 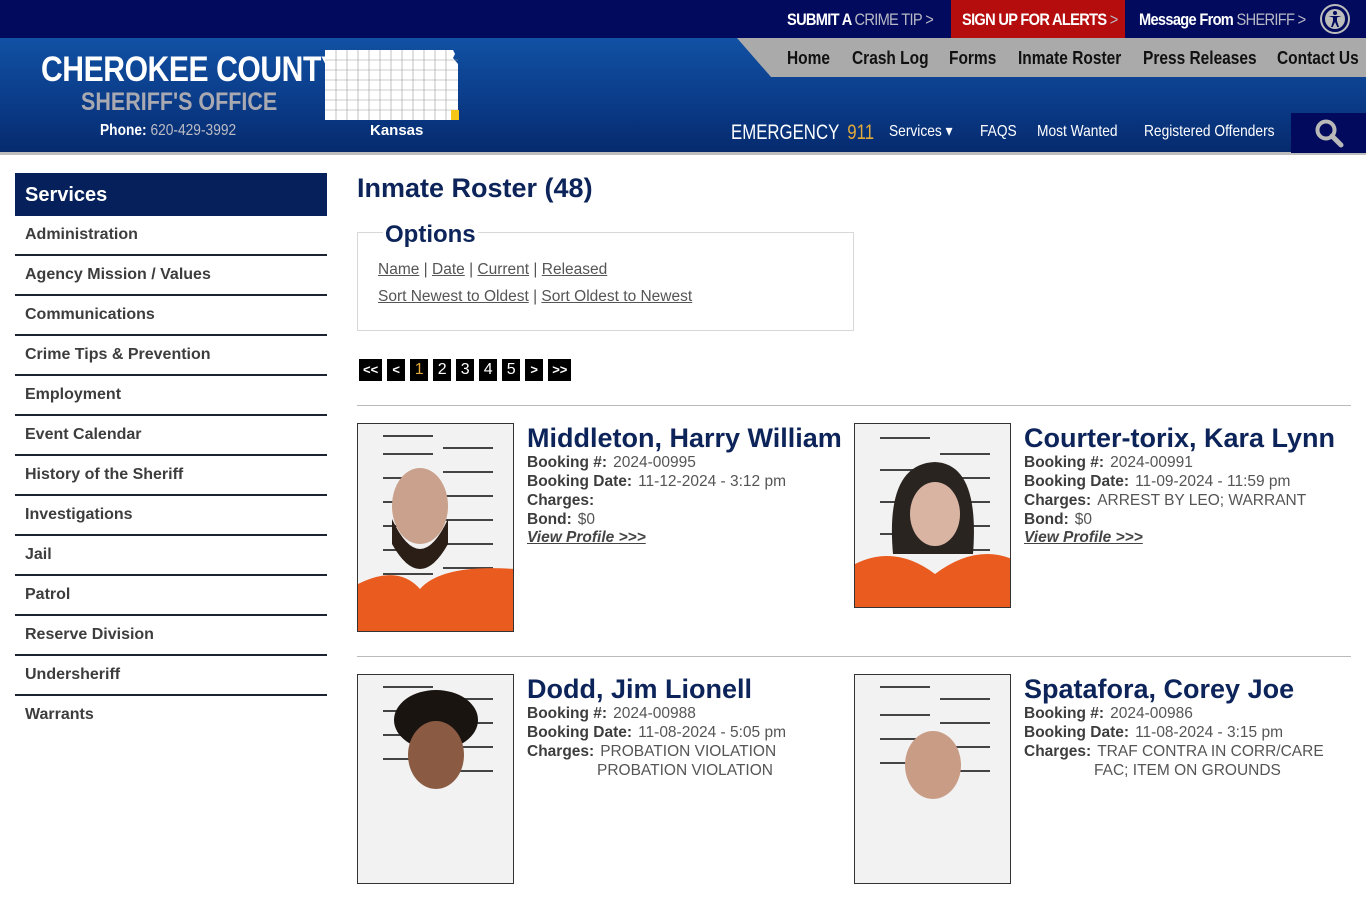 What do you see at coordinates (890, 57) in the screenshot?
I see `nav-crash-log: Crash Log` at bounding box center [890, 57].